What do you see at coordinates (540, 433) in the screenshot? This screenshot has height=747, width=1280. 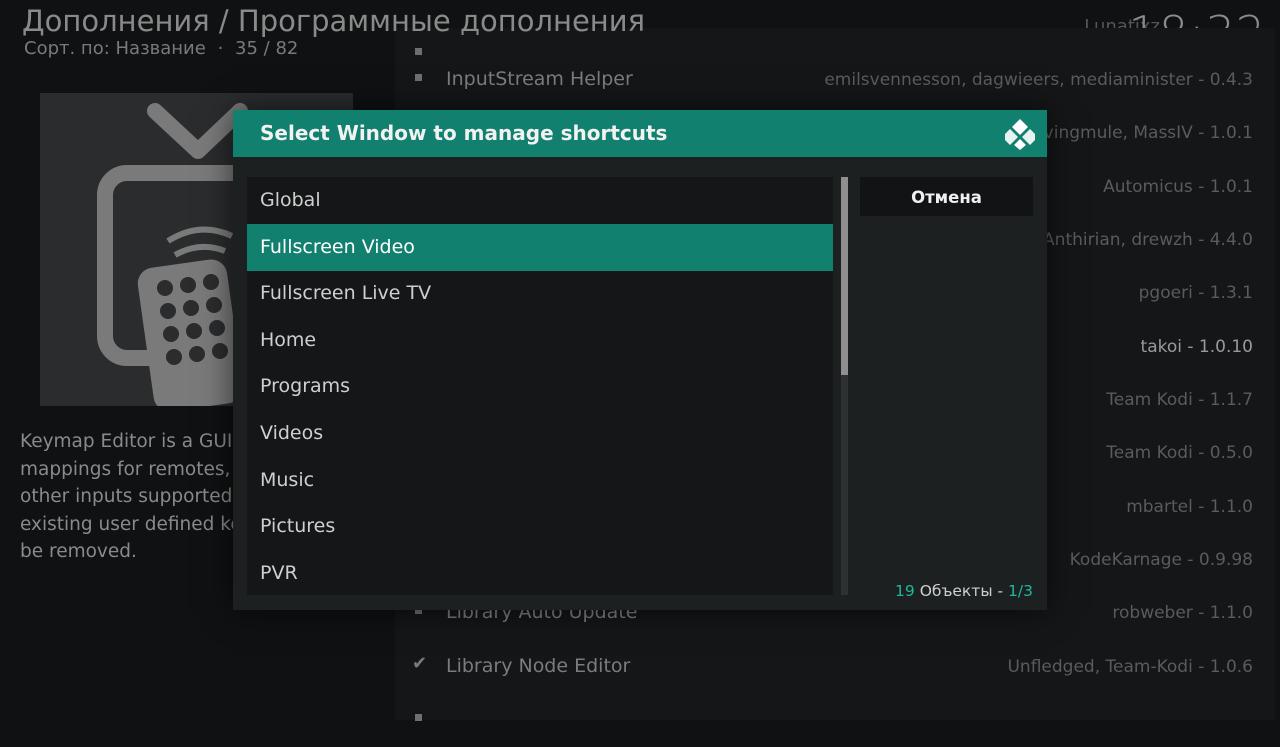 I see `window-item-videos: Videos` at bounding box center [540, 433].